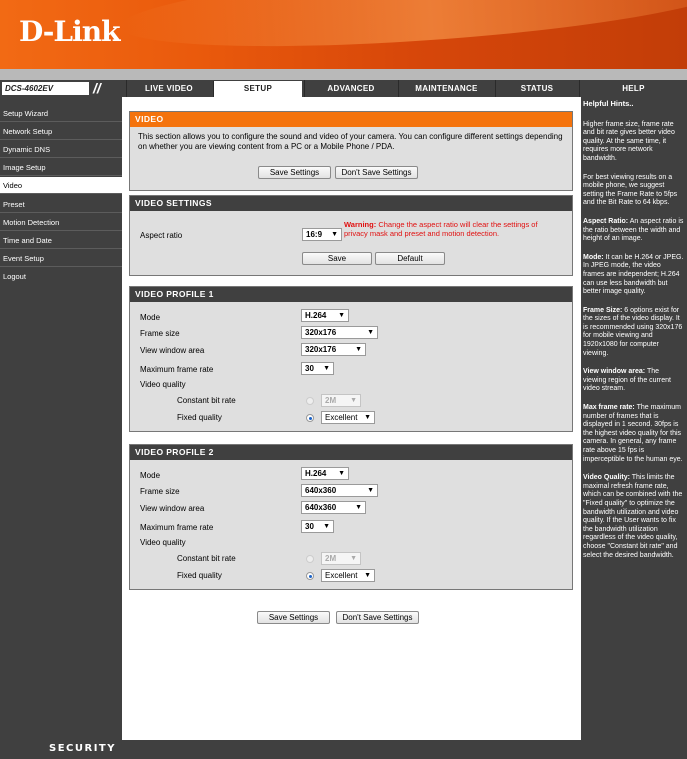  What do you see at coordinates (160, 491) in the screenshot?
I see `p2-frame-size-label: Frame size` at bounding box center [160, 491].